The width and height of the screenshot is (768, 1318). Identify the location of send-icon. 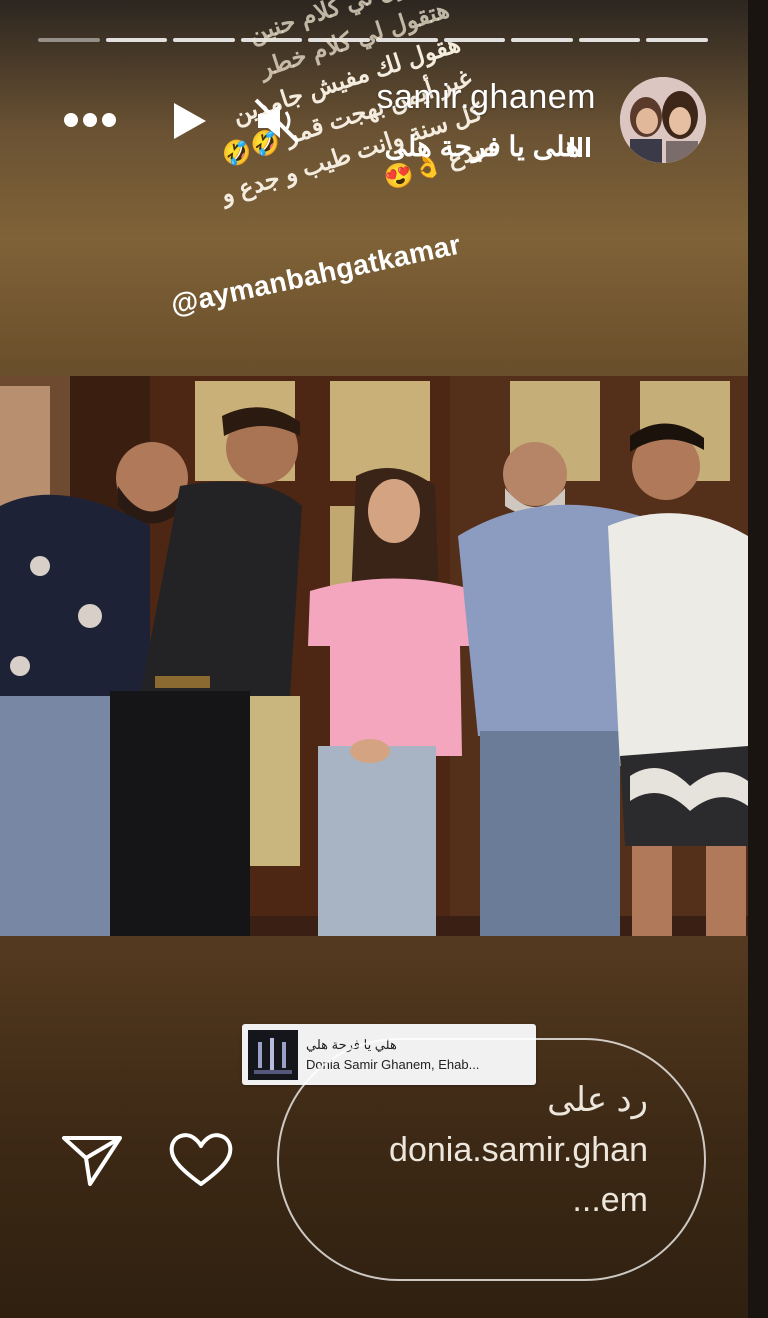
(92, 1159).